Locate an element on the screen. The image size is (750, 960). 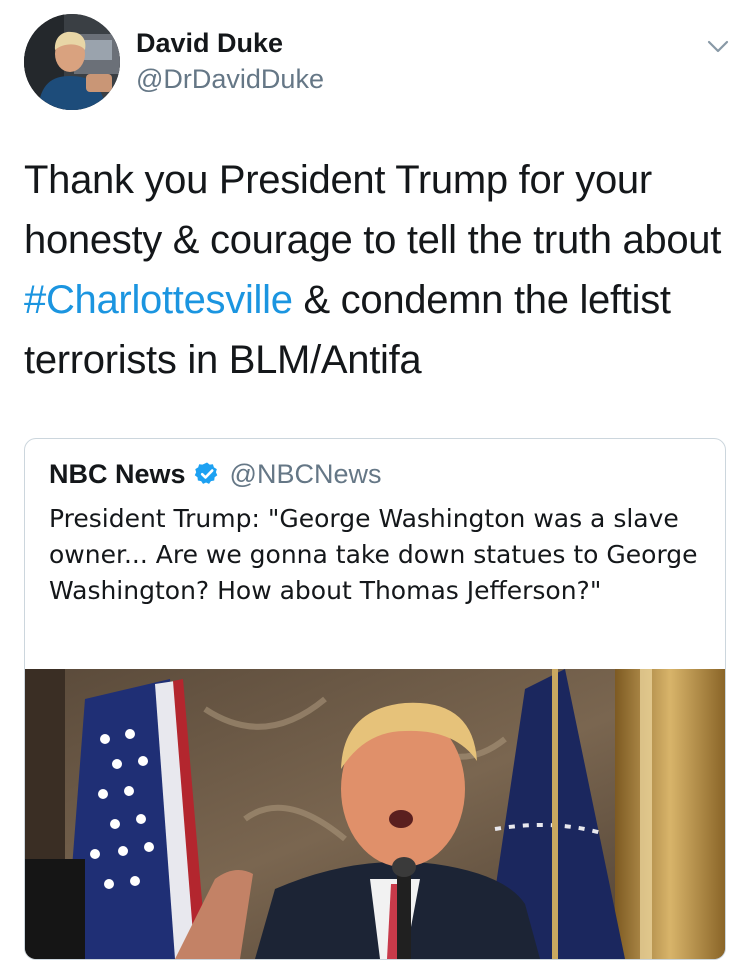
chevron-down-icon is located at coordinates (718, 46).